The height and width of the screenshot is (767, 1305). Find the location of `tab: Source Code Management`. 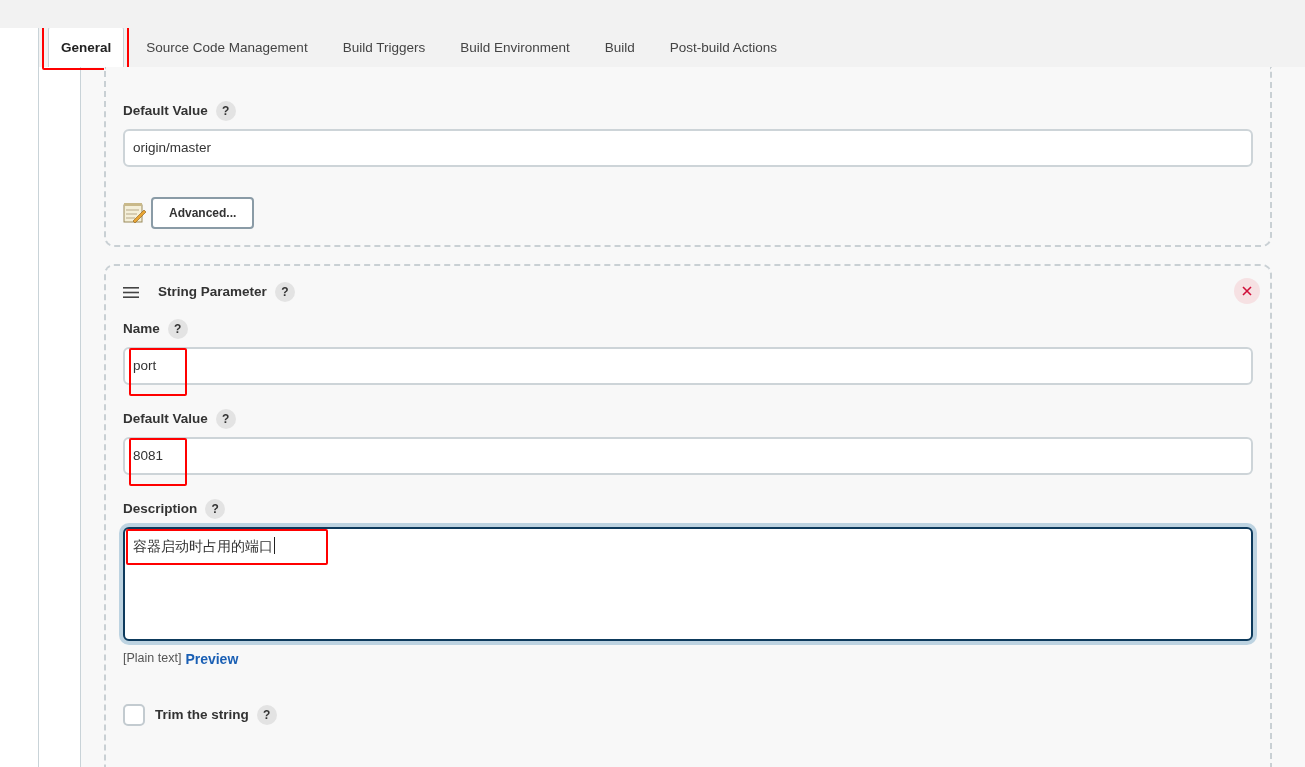

tab: Source Code Management is located at coordinates (227, 47).